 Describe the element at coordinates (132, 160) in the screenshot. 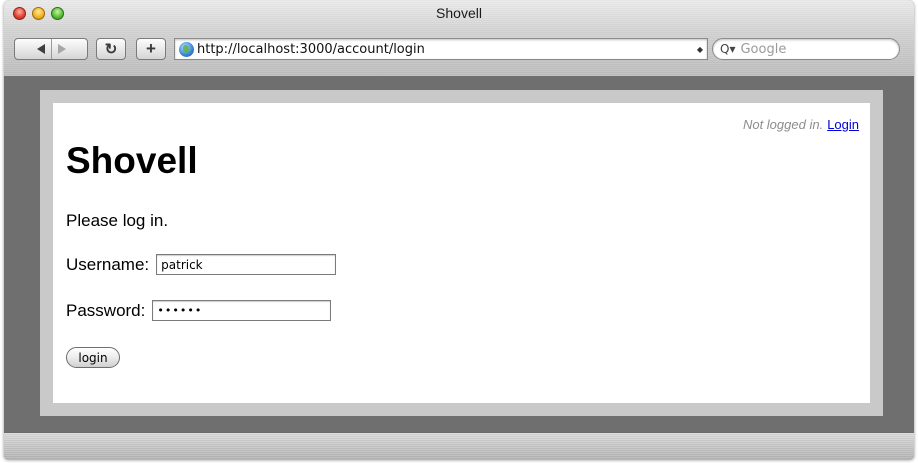

I see `site-title: Shovell` at that location.